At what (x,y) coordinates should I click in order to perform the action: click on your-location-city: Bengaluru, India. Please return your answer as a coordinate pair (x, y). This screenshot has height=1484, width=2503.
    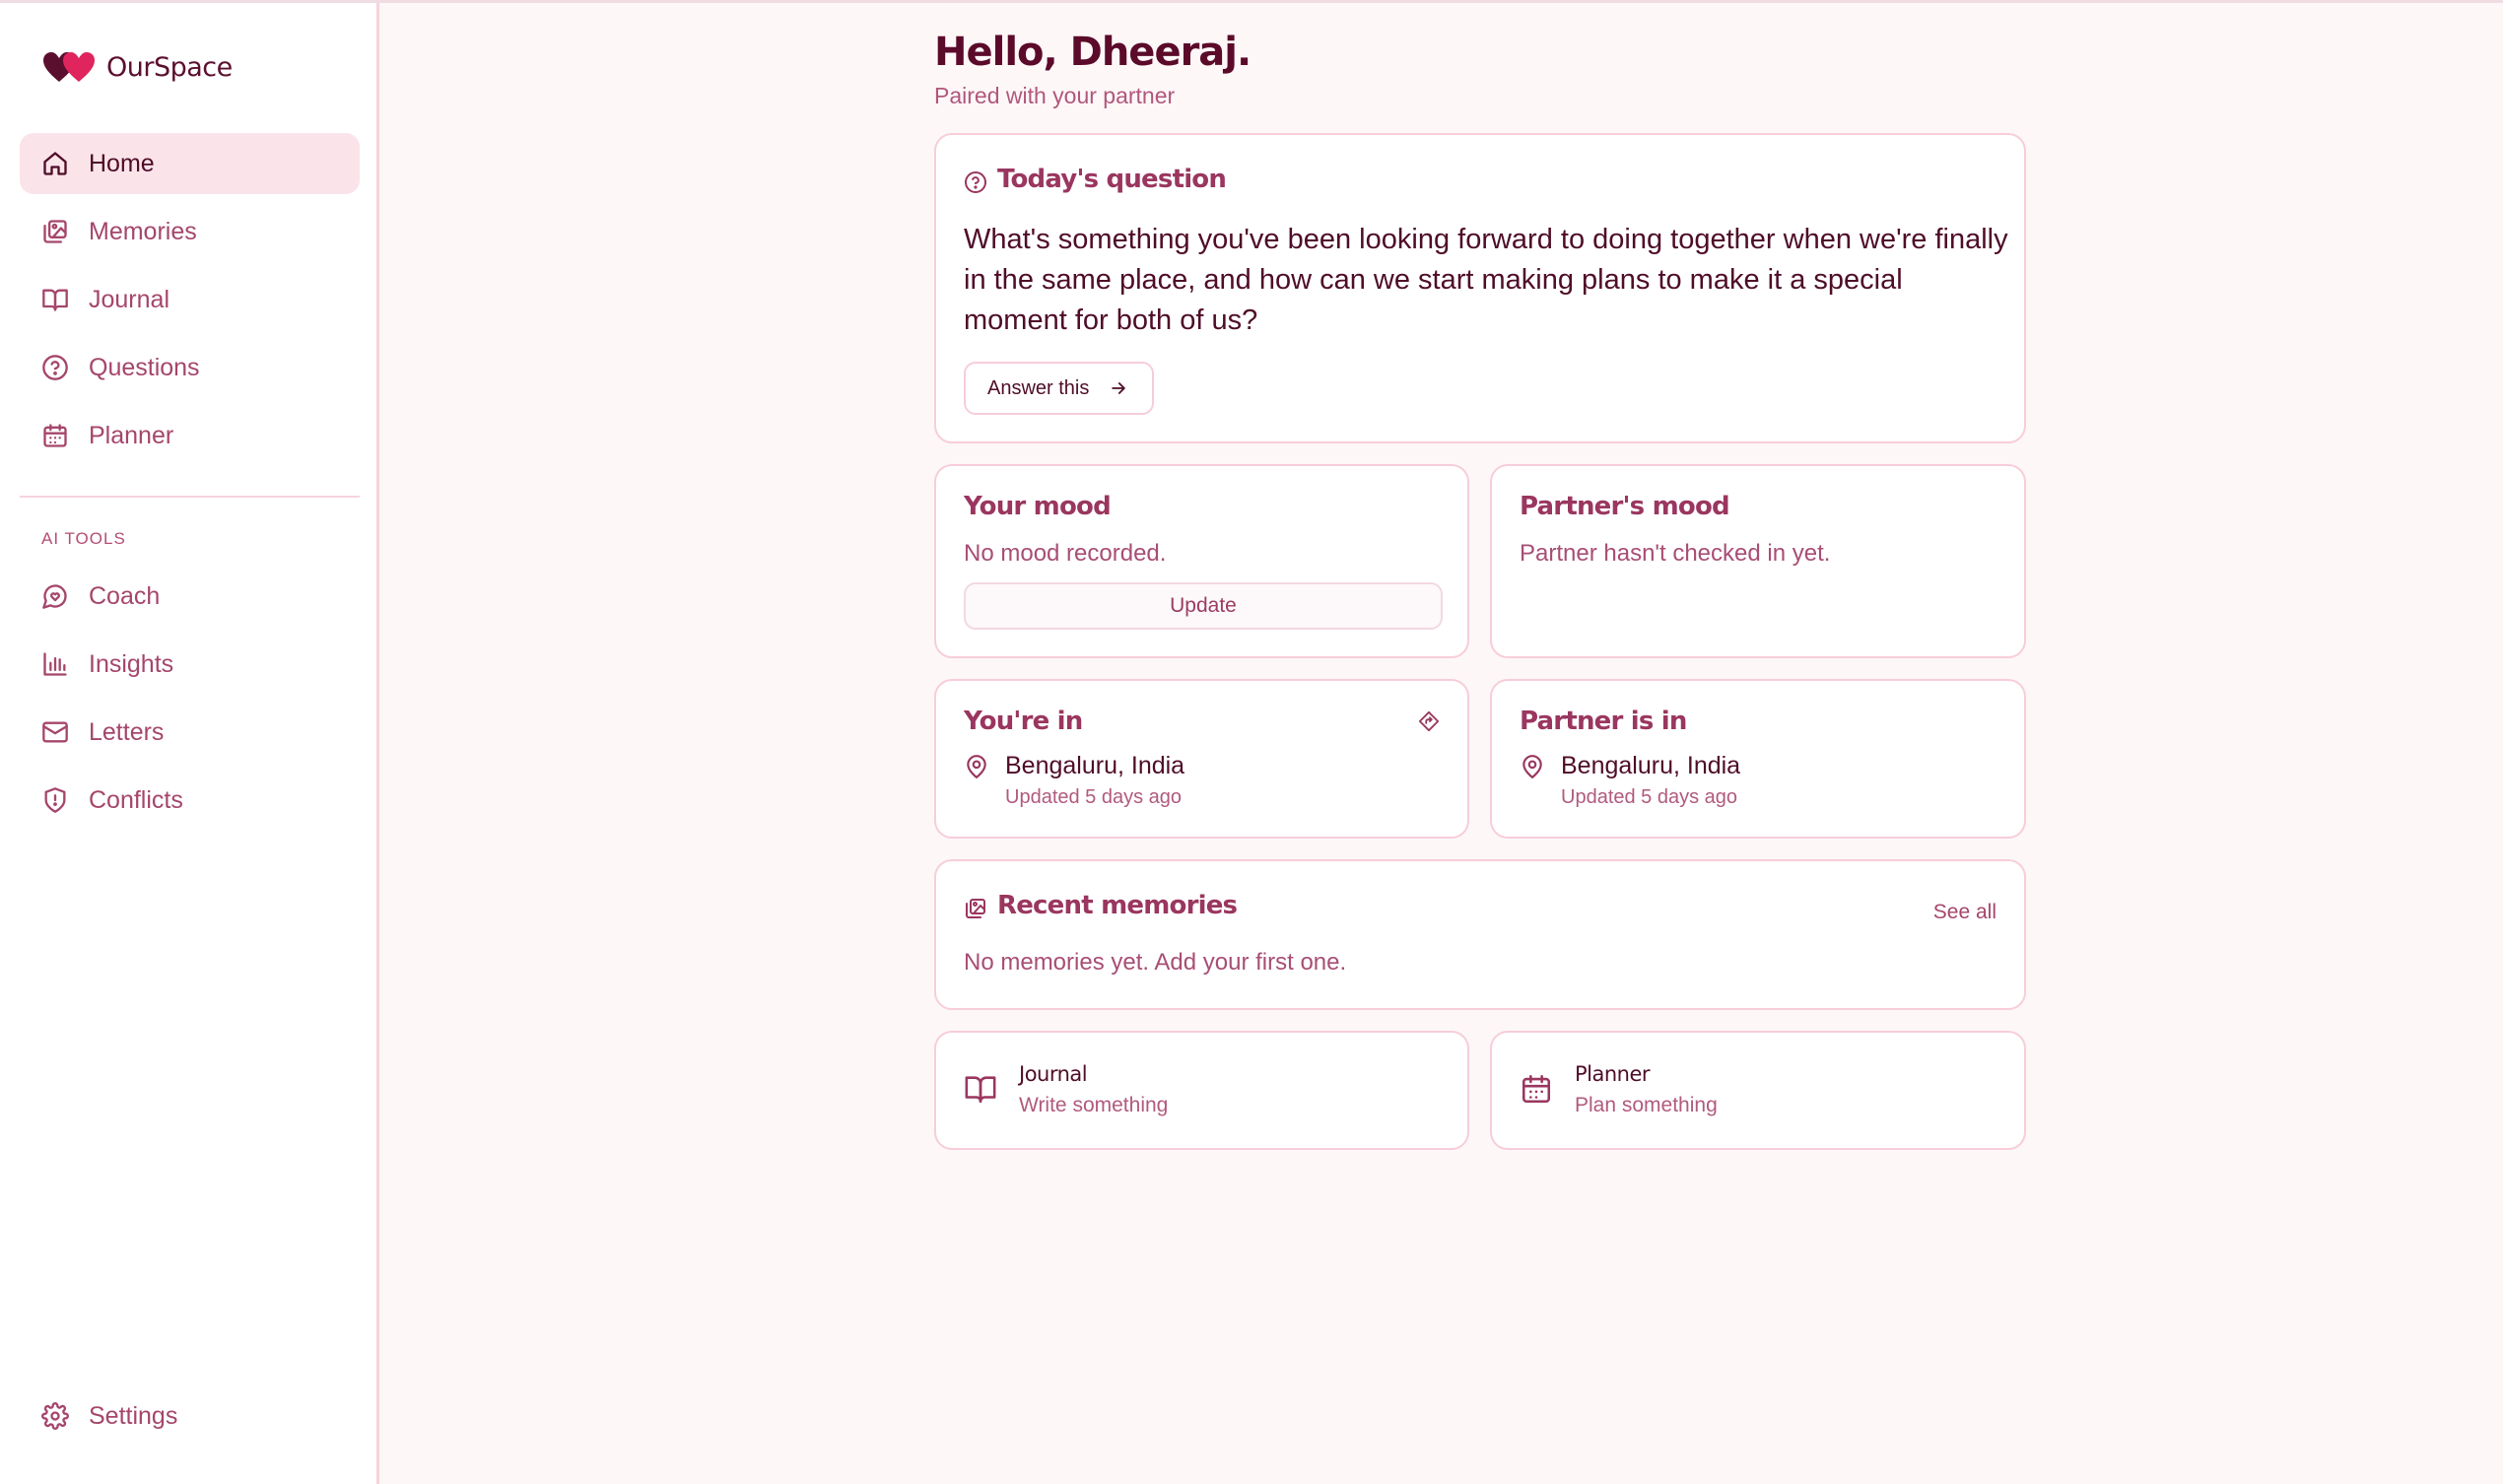
    Looking at the image, I should click on (1095, 765).